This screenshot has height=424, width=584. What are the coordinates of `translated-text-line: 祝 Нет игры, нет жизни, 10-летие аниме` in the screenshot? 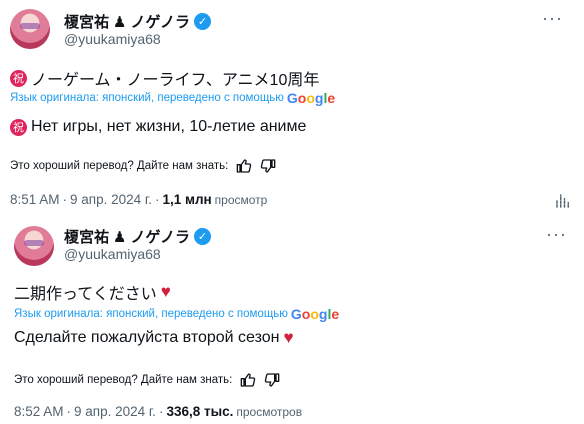 It's located at (158, 127).